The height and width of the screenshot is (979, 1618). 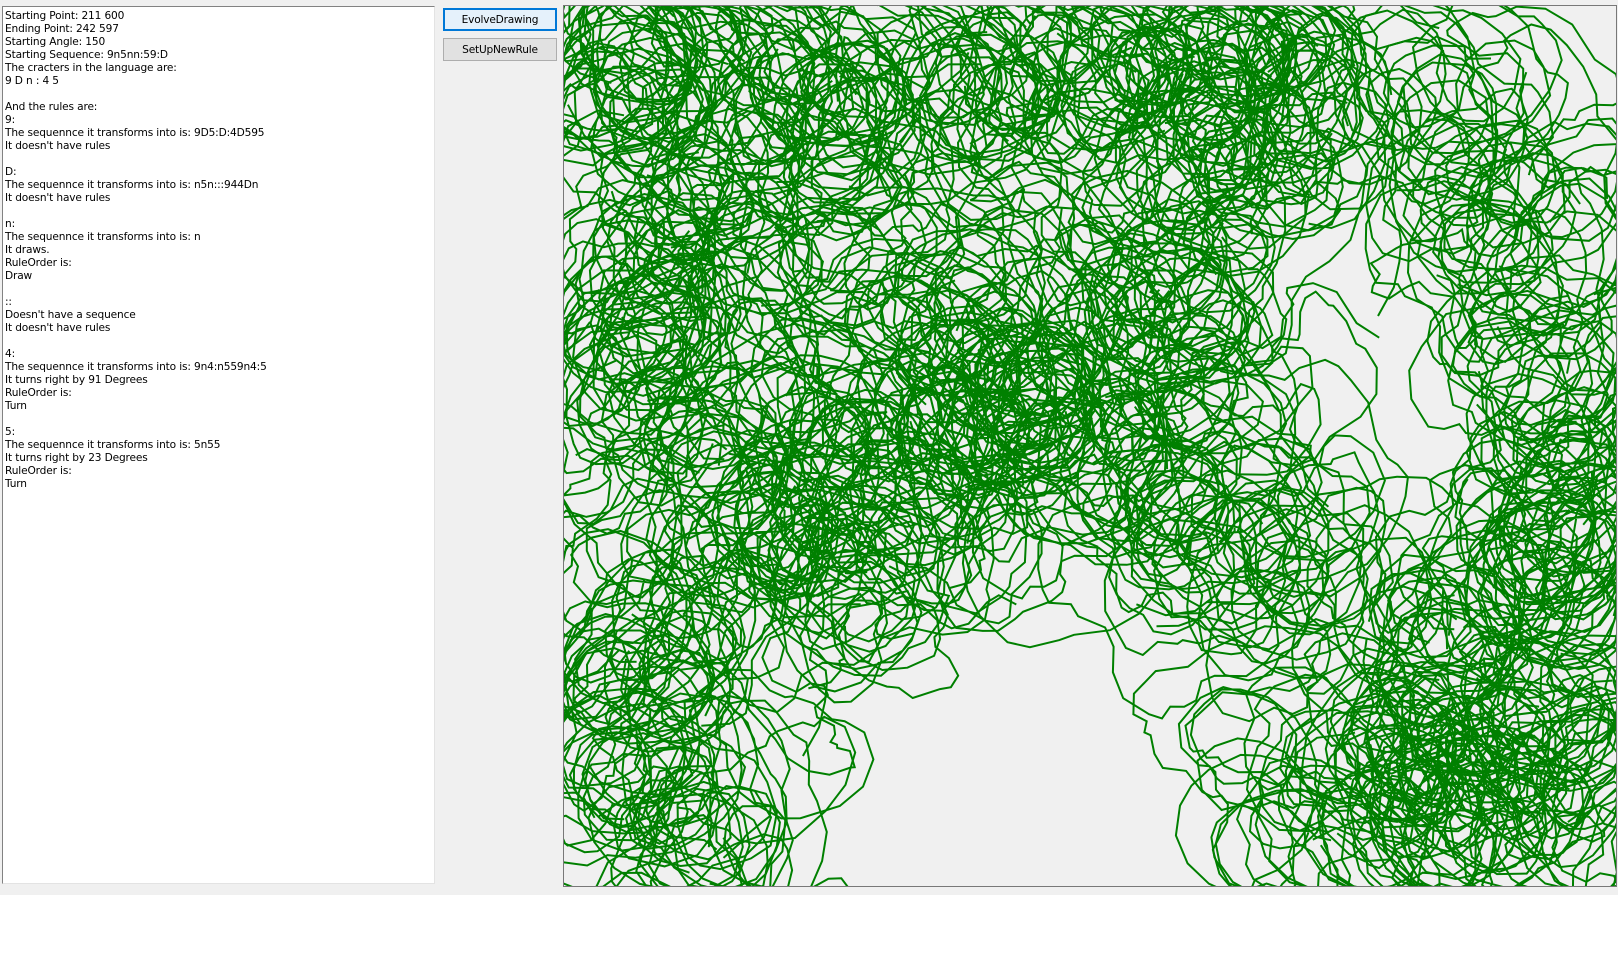 I want to click on evolve-drawing-button: EvolveDrawing, so click(x=500, y=19).